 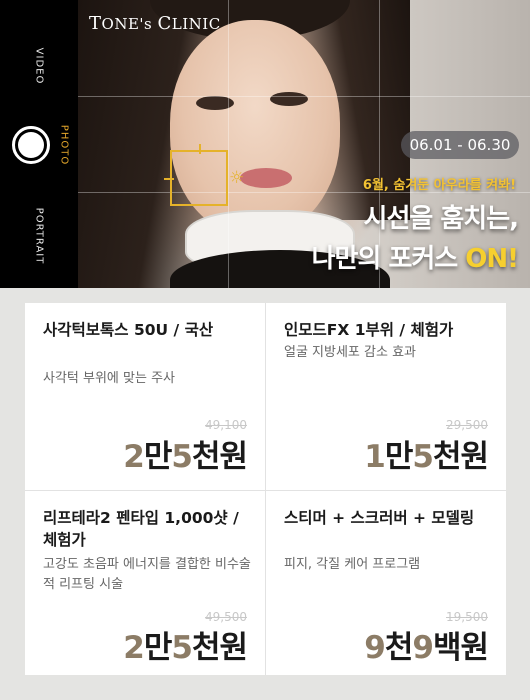 I want to click on product-title: 리프테라2 펜타입 1,000샷 / 체험가, so click(x=141, y=529).